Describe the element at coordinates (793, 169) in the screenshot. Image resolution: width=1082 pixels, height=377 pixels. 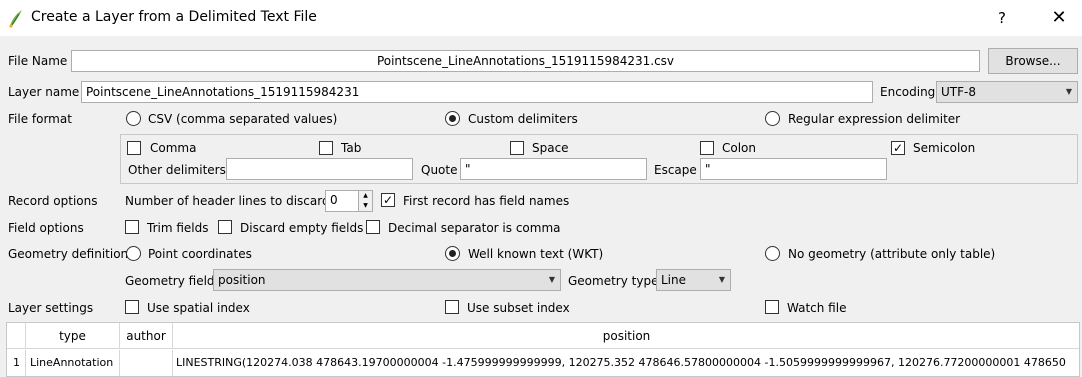
I see `escape-input: "` at that location.